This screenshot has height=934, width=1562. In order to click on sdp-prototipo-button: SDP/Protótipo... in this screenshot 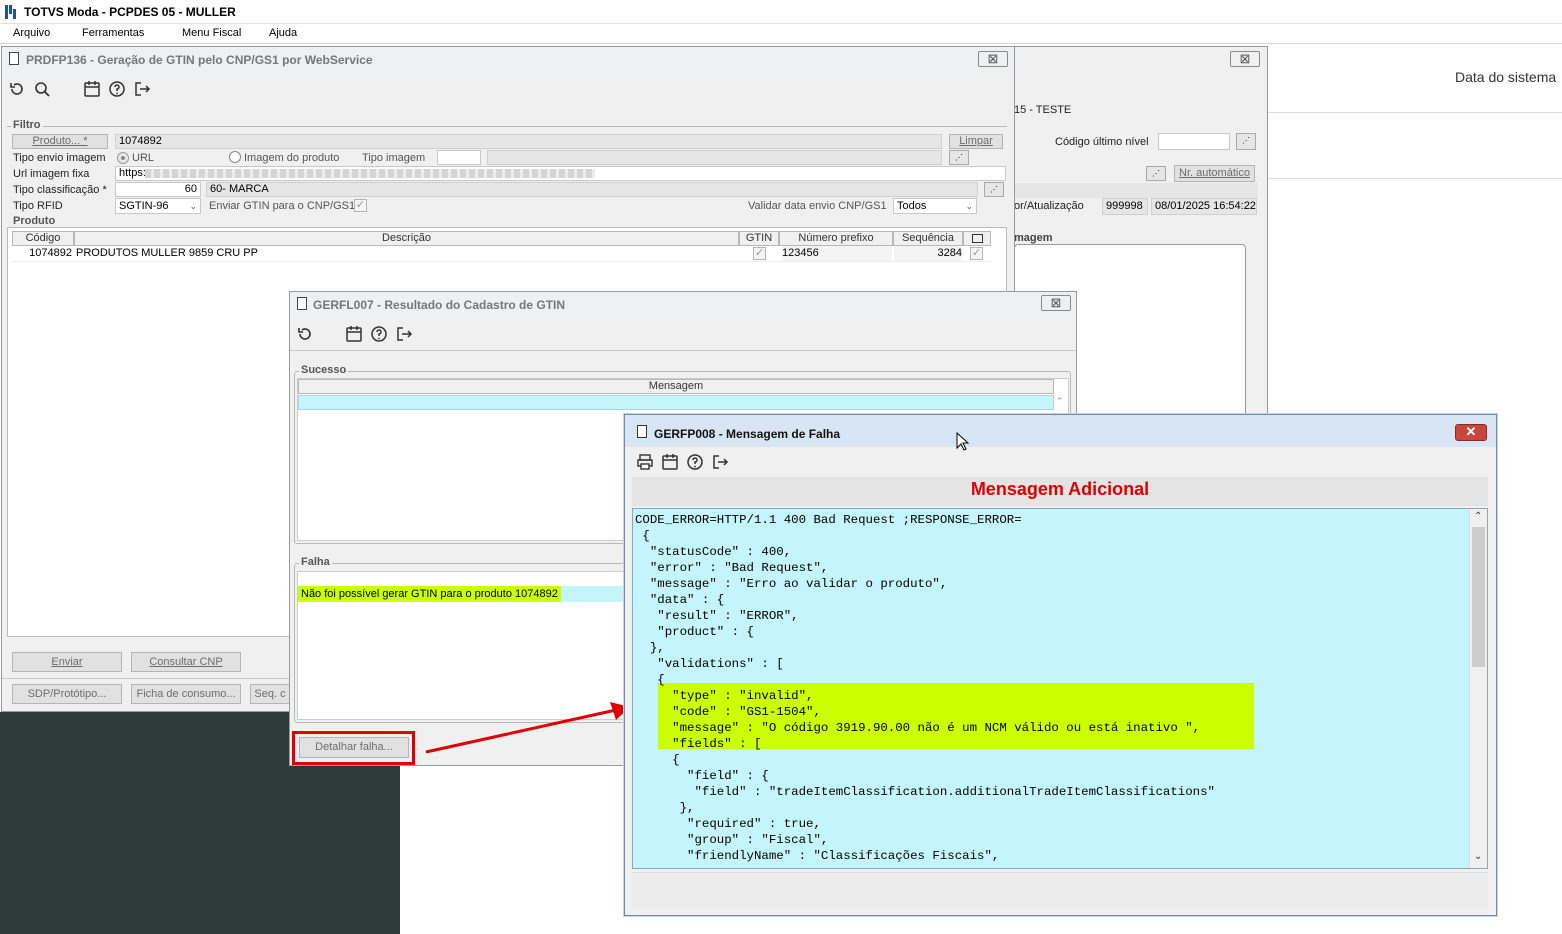, I will do `click(67, 694)`.